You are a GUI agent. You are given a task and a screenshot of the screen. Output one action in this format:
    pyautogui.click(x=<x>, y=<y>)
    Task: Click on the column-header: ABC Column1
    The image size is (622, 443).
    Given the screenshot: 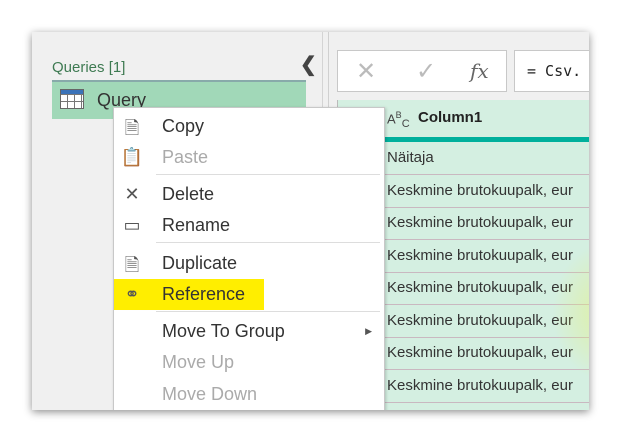 What is the action you would take?
    pyautogui.click(x=486, y=121)
    